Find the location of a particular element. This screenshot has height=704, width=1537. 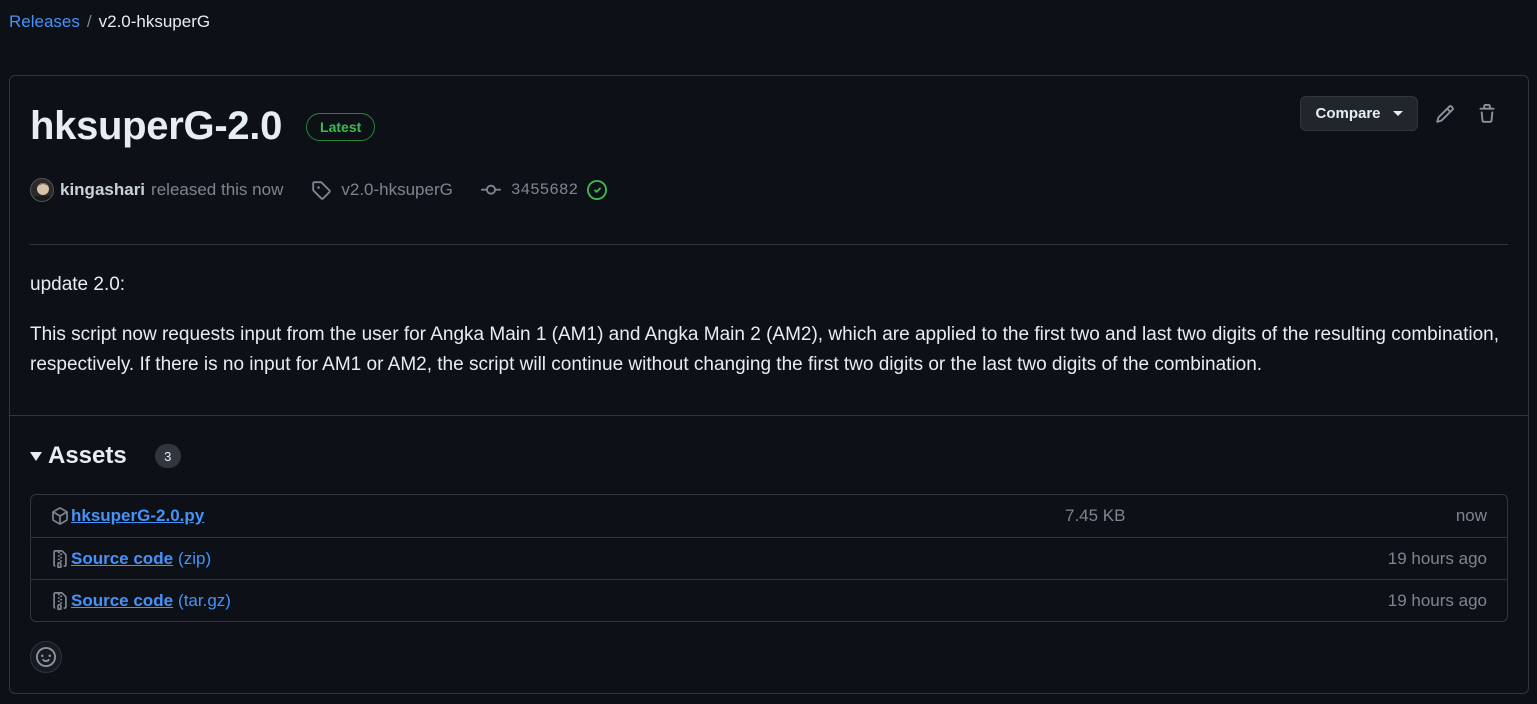

assets-toggle: Assets 3 is located at coordinates (105, 456).